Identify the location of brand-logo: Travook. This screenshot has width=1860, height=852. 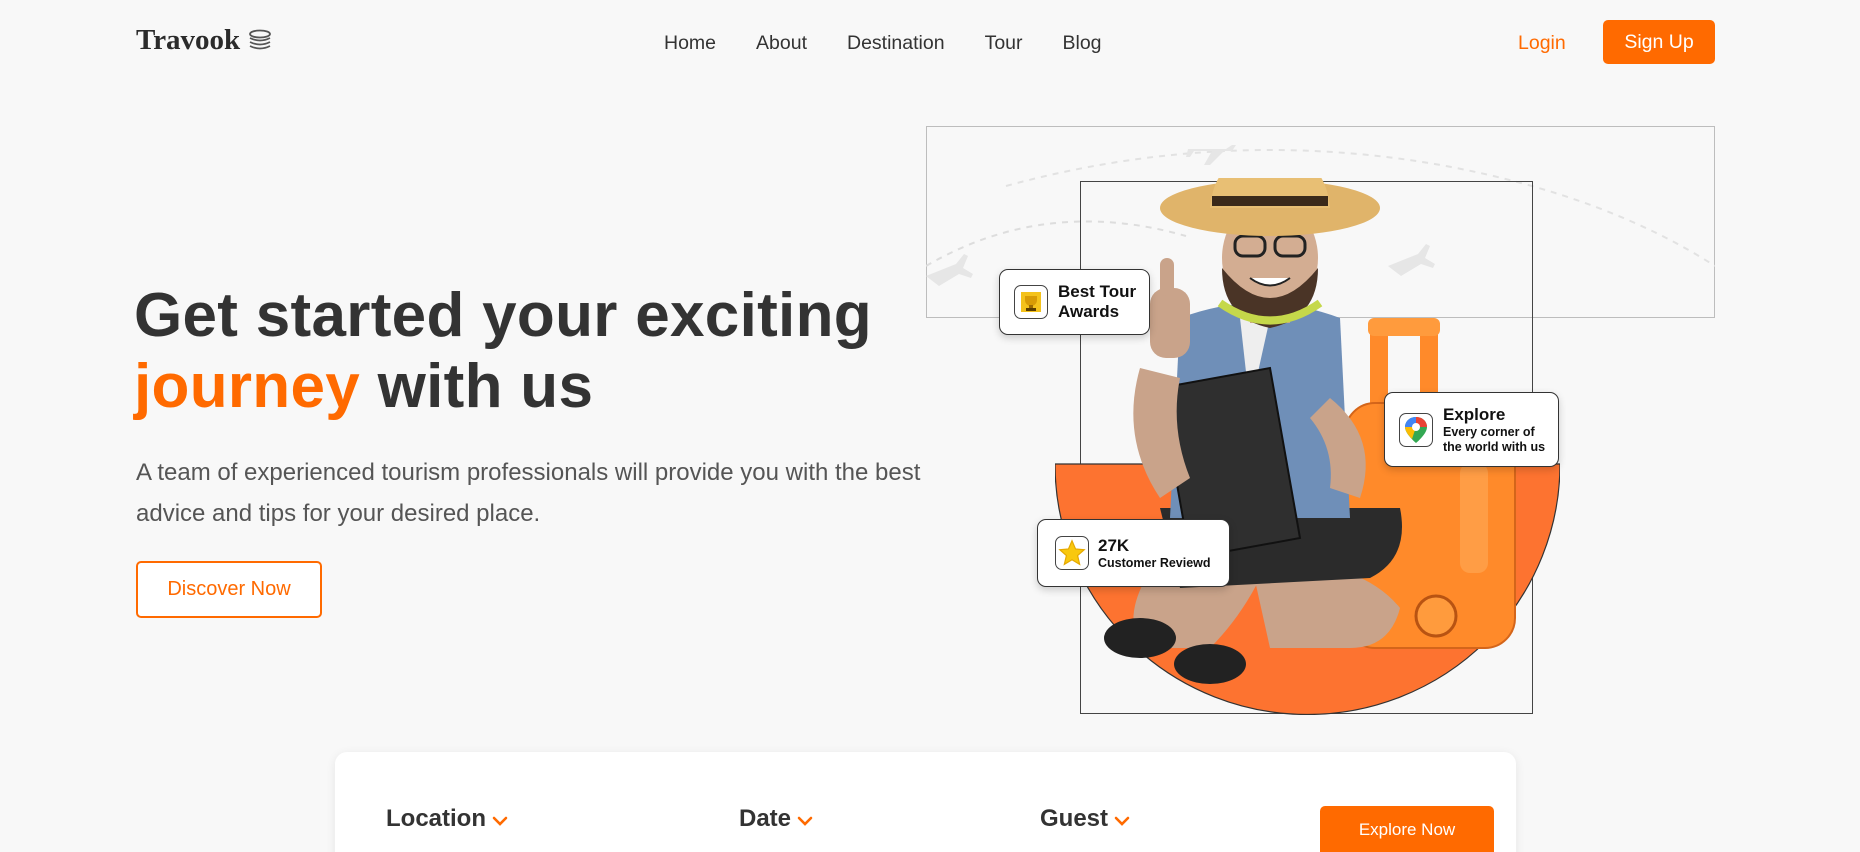
(205, 40).